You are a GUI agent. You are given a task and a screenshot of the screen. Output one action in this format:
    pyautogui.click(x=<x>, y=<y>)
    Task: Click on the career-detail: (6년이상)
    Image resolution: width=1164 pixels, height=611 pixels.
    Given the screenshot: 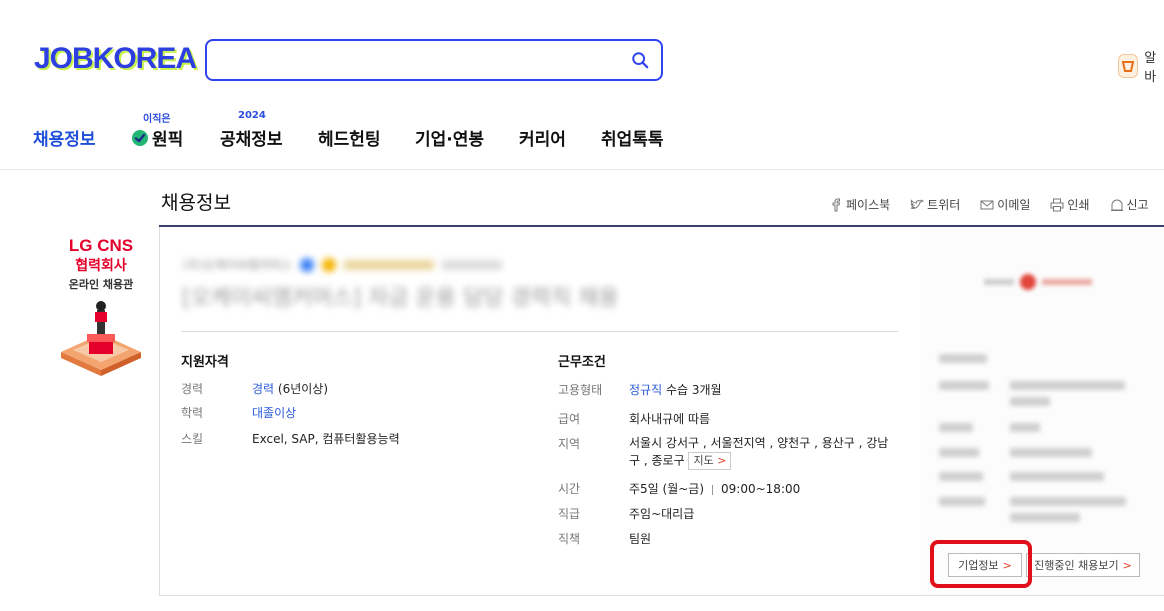 What is the action you would take?
    pyautogui.click(x=301, y=389)
    